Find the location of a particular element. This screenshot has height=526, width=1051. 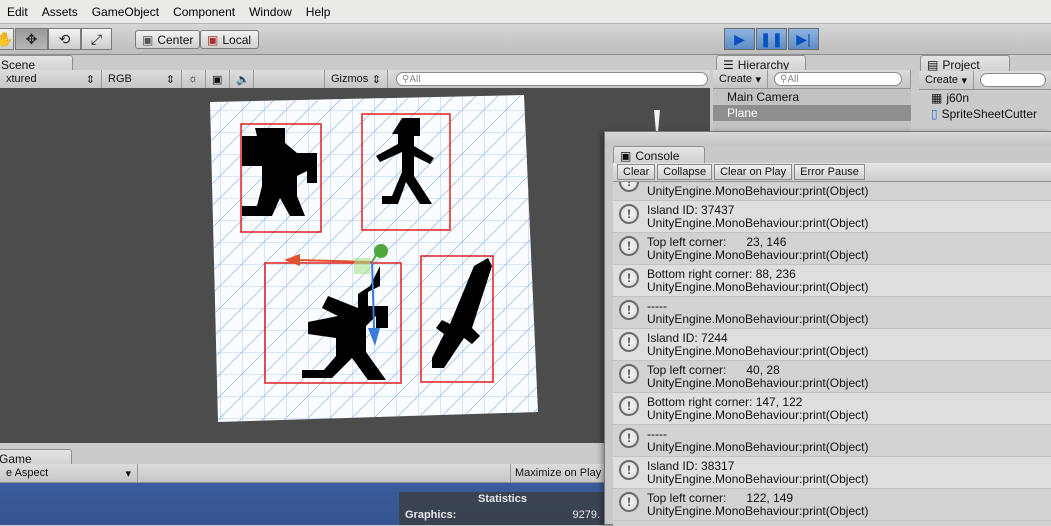

menu-component: Component is located at coordinates (204, 12).